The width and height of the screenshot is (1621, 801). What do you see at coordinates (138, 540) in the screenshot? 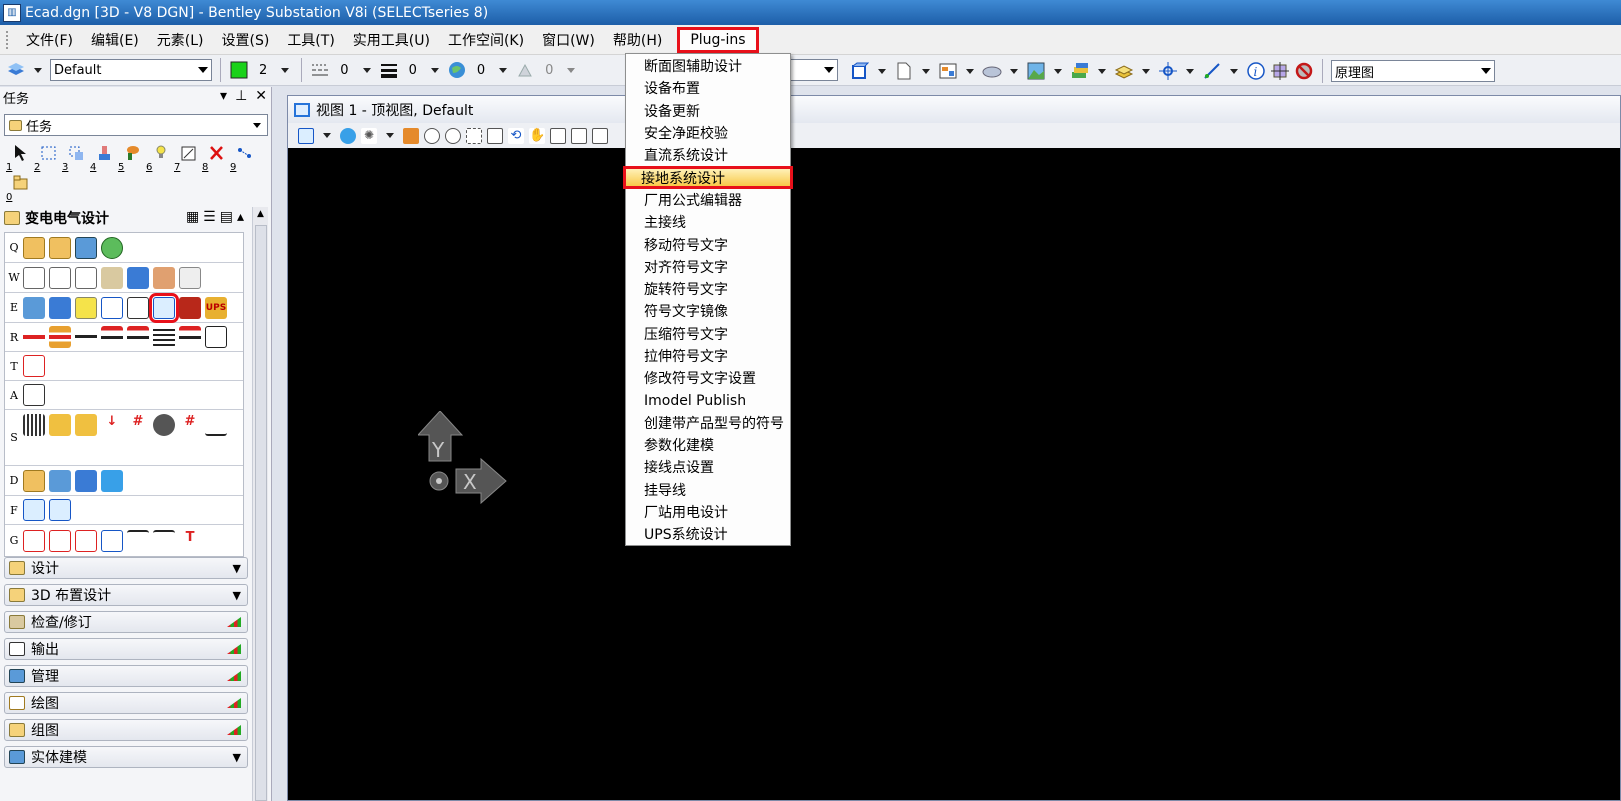
I see `align-tool-1-icon` at bounding box center [138, 540].